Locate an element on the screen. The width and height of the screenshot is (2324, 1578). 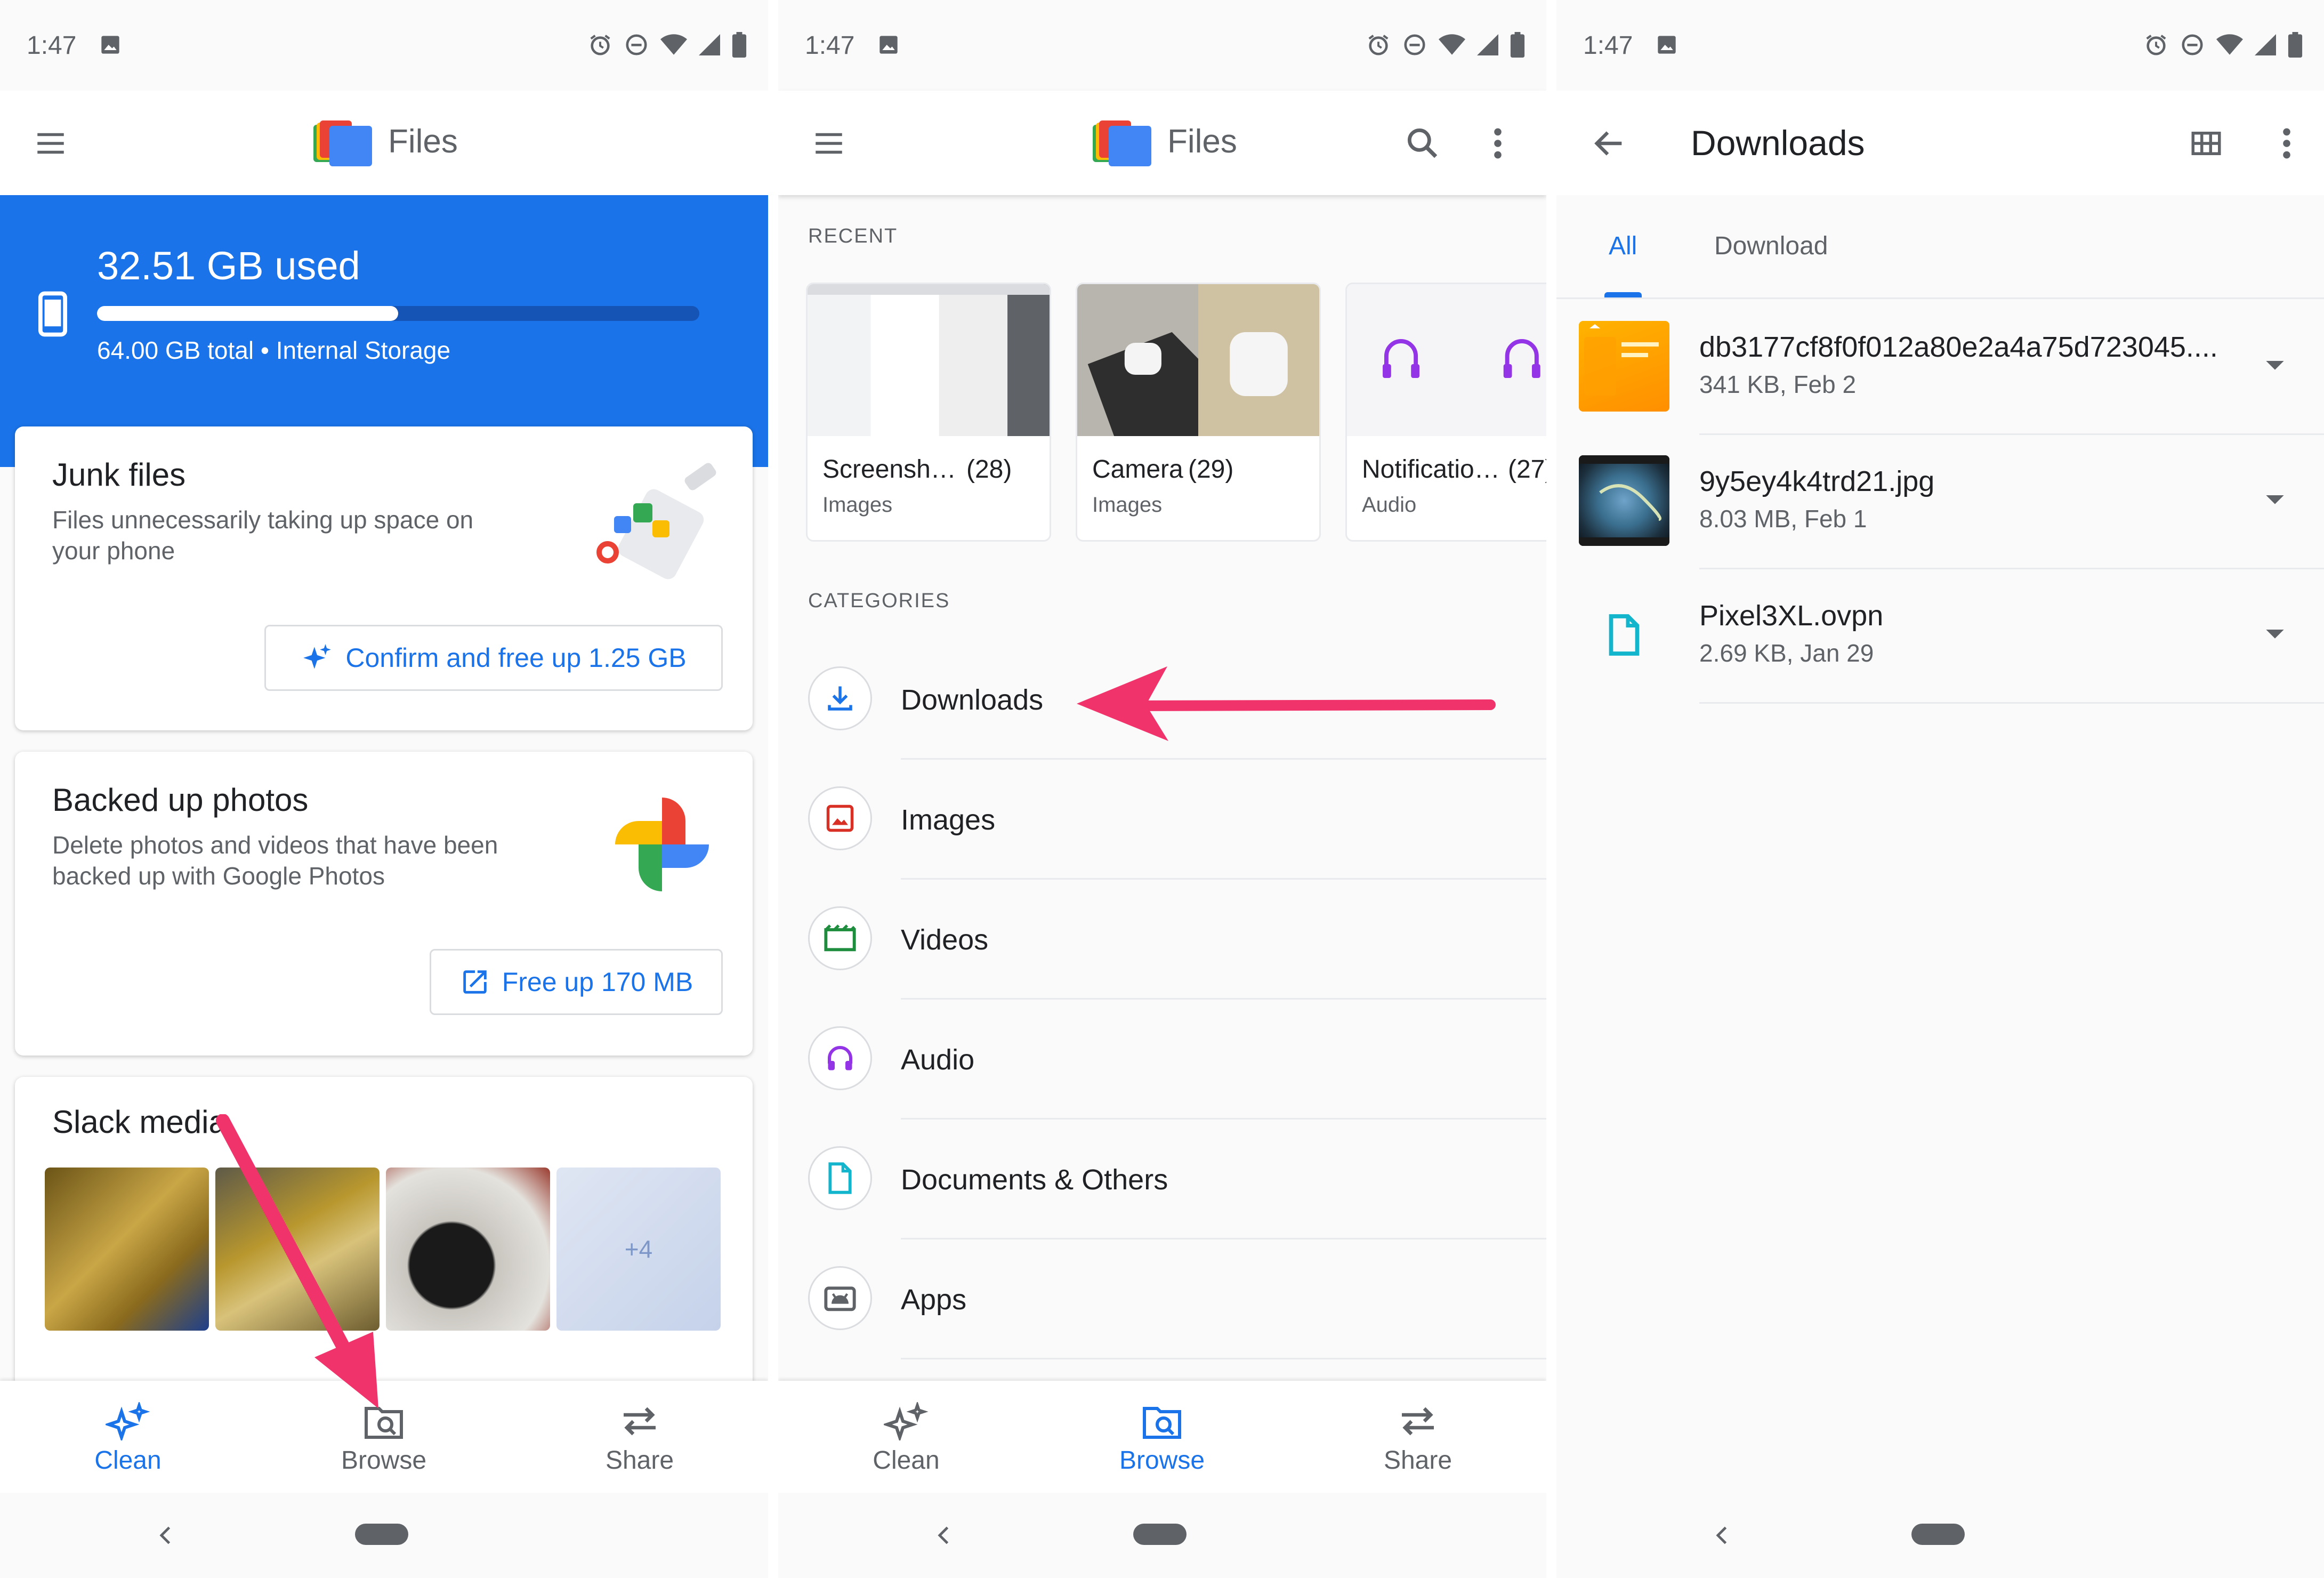
divider is located at coordinates (1224, 1358).